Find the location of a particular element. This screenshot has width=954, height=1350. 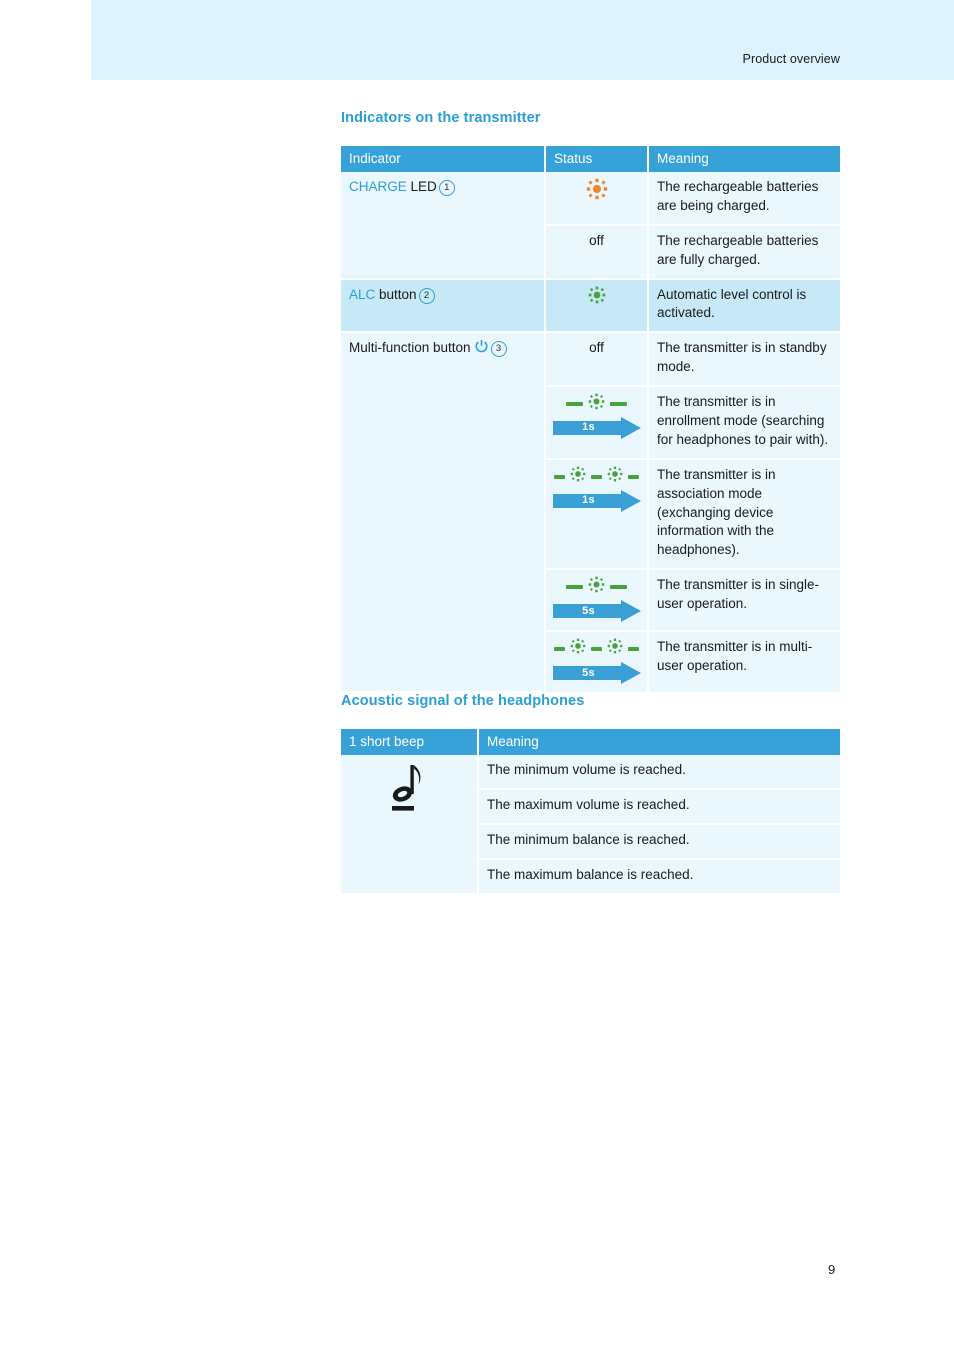

cell-indicator-alc-button: ALC button 2 is located at coordinates (443, 306).